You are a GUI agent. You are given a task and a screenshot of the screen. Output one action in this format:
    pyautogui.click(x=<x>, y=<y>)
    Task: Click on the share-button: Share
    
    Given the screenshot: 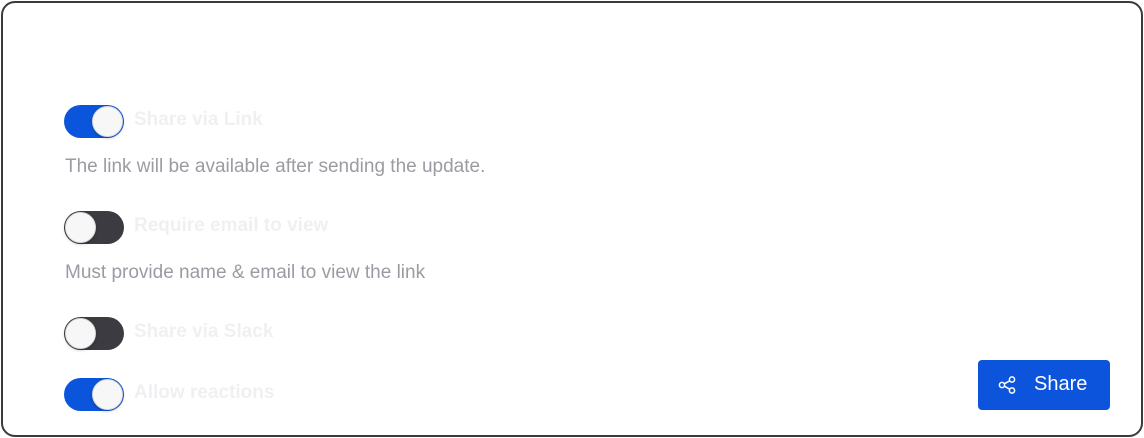 What is the action you would take?
    pyautogui.click(x=1044, y=385)
    